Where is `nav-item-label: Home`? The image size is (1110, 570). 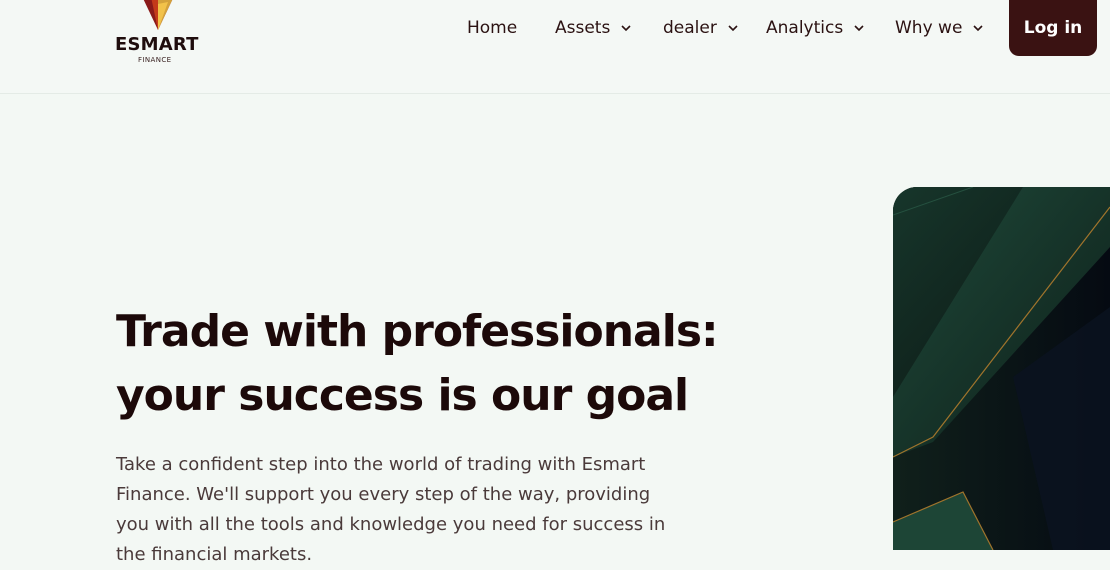 nav-item-label: Home is located at coordinates (492, 28).